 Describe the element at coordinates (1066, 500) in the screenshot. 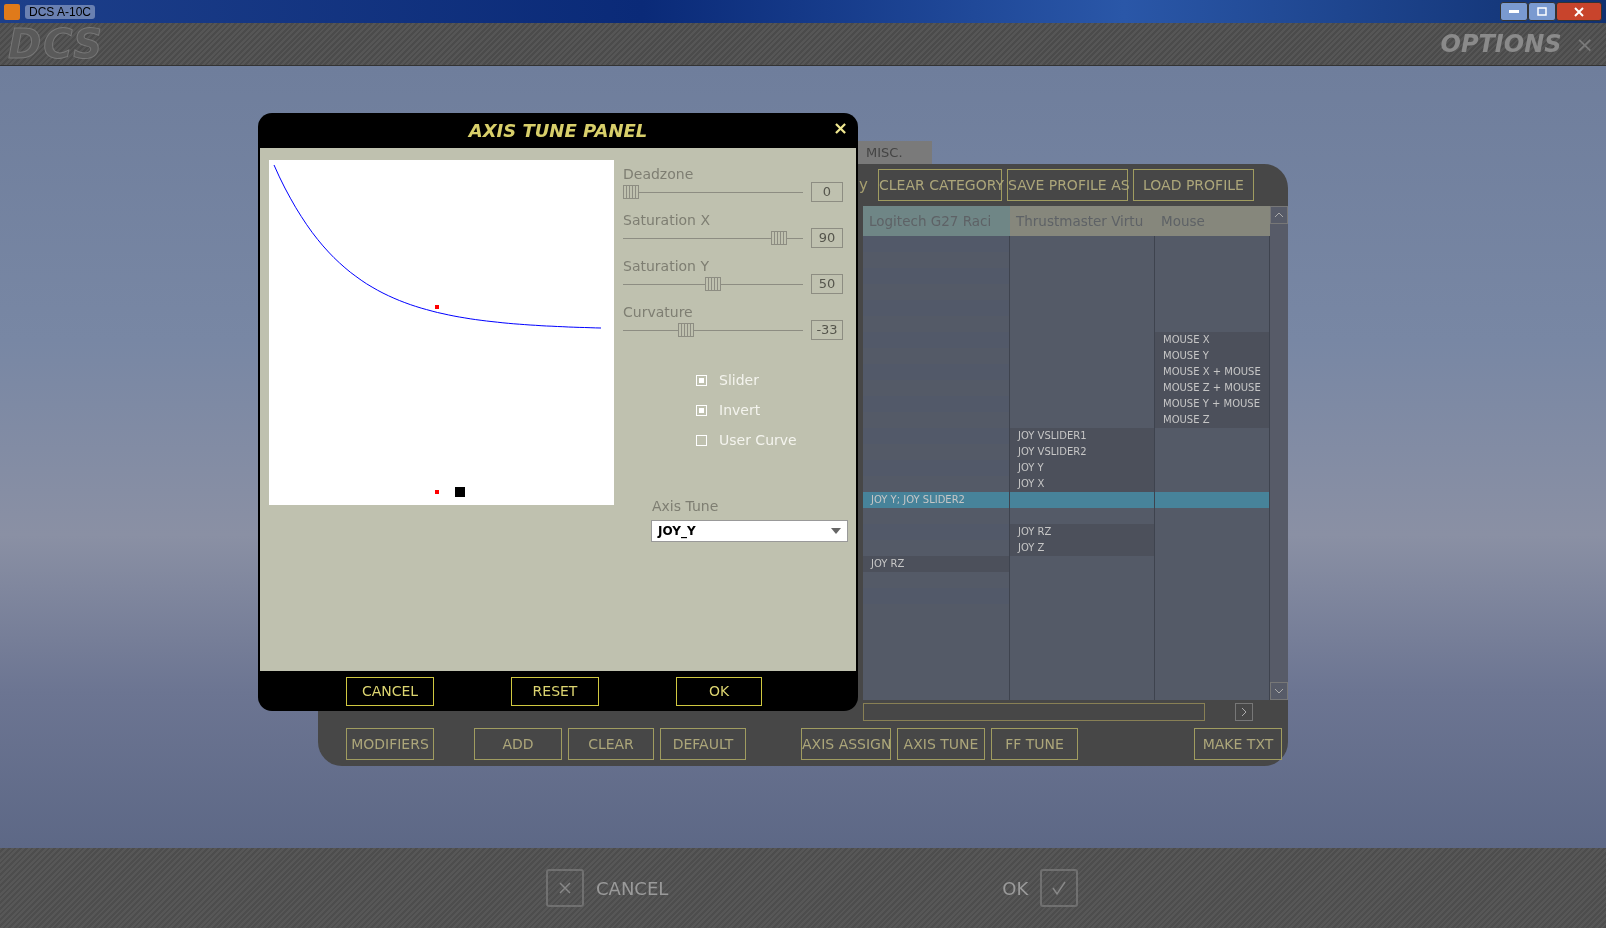

I see `table-row: JOY Y; JOY SLIDER2` at that location.